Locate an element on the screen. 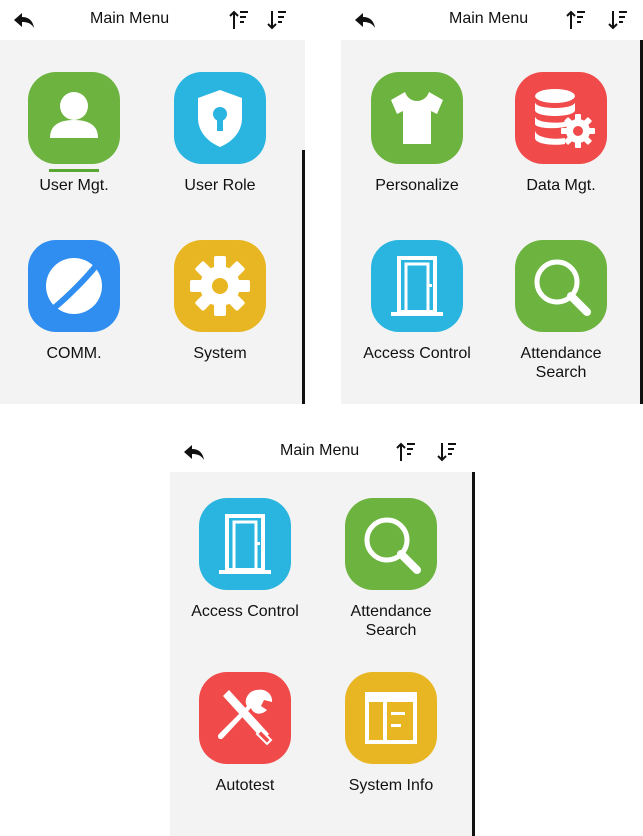 This screenshot has height=836, width=643. menu-tile-data-mgt: Data Mgt. is located at coordinates (561, 152).